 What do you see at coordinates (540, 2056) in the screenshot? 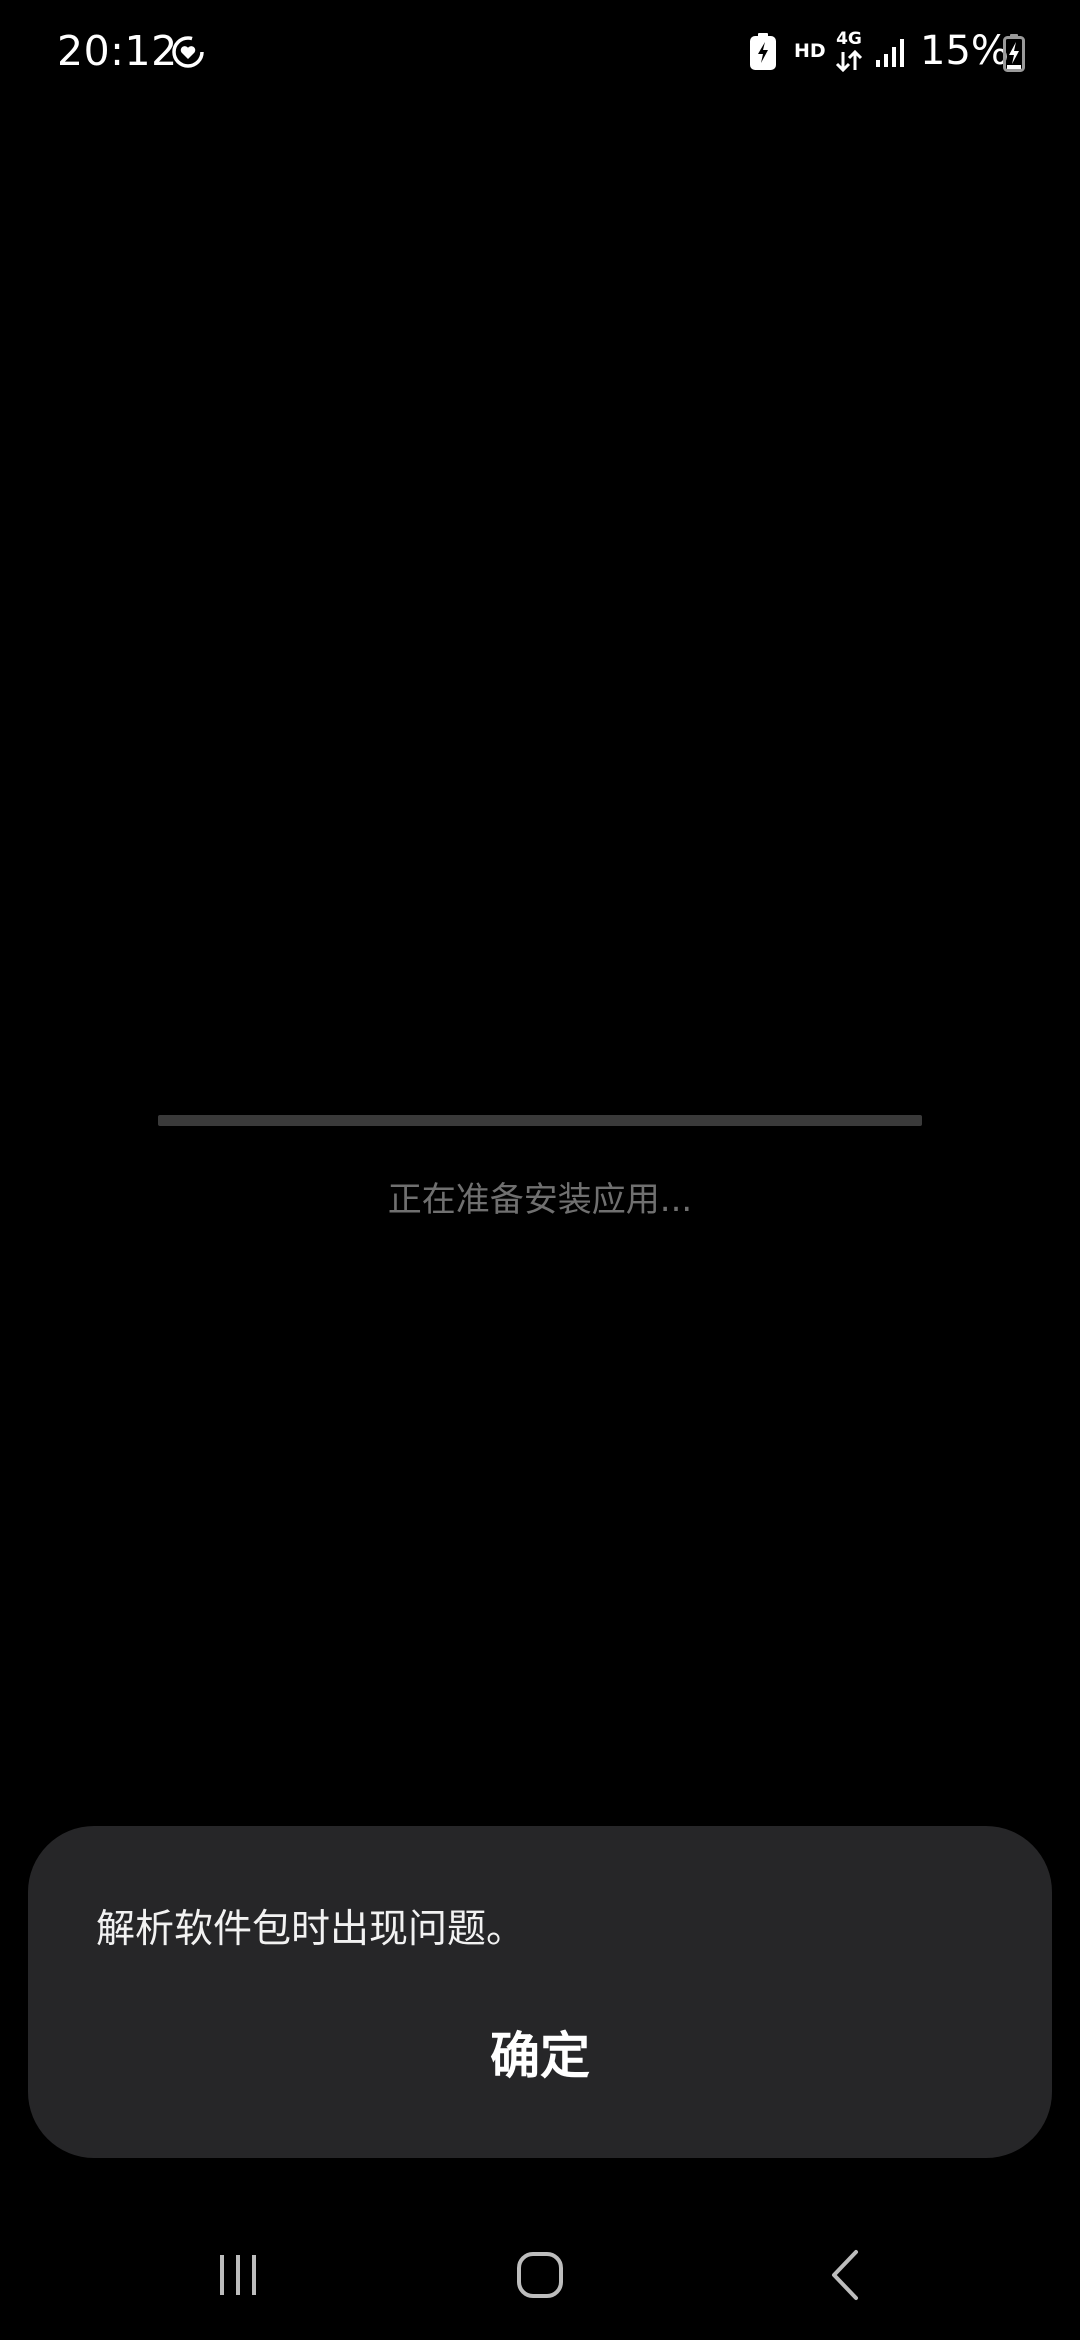
I see `ok-button: 确定` at bounding box center [540, 2056].